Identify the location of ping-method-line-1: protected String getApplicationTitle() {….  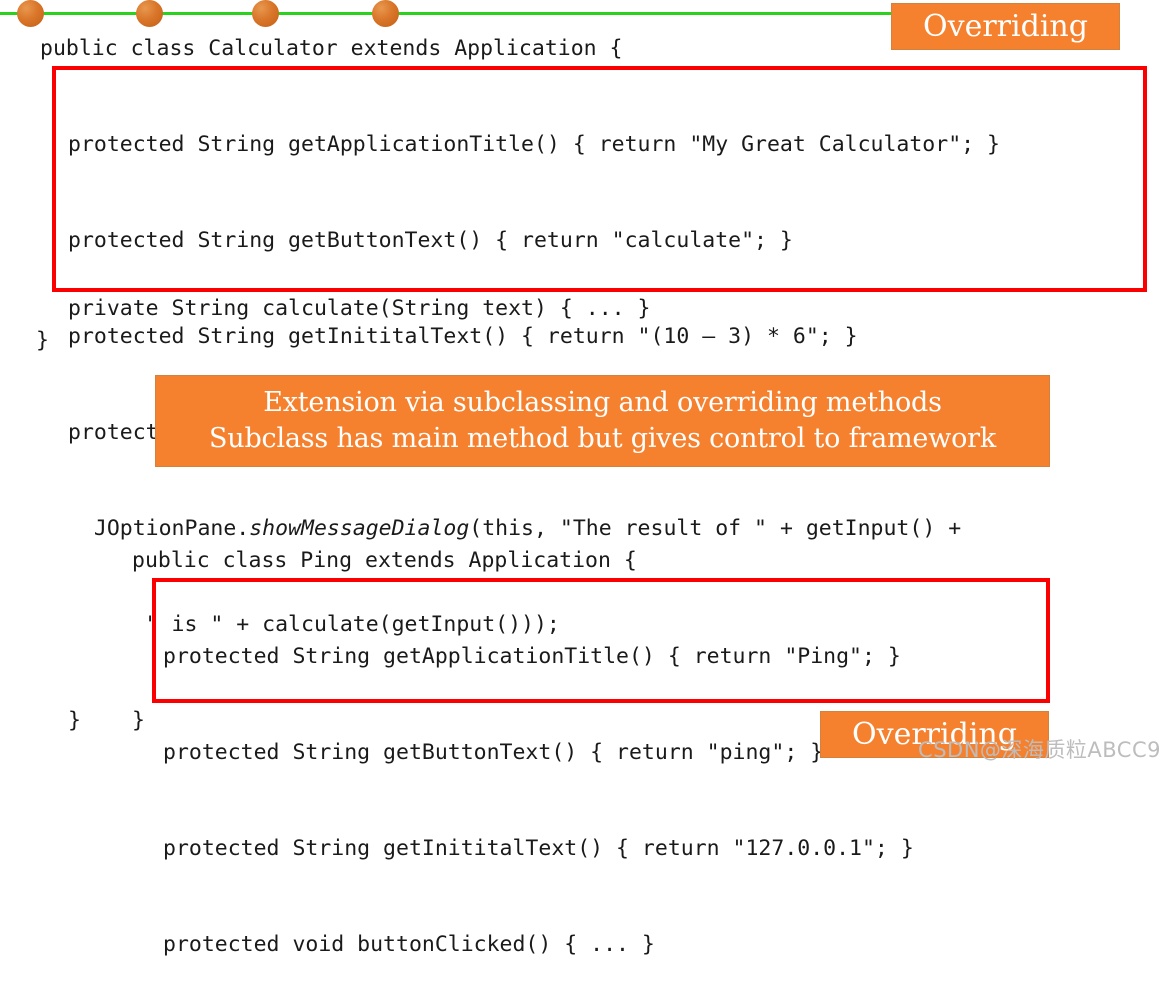
(532, 656).